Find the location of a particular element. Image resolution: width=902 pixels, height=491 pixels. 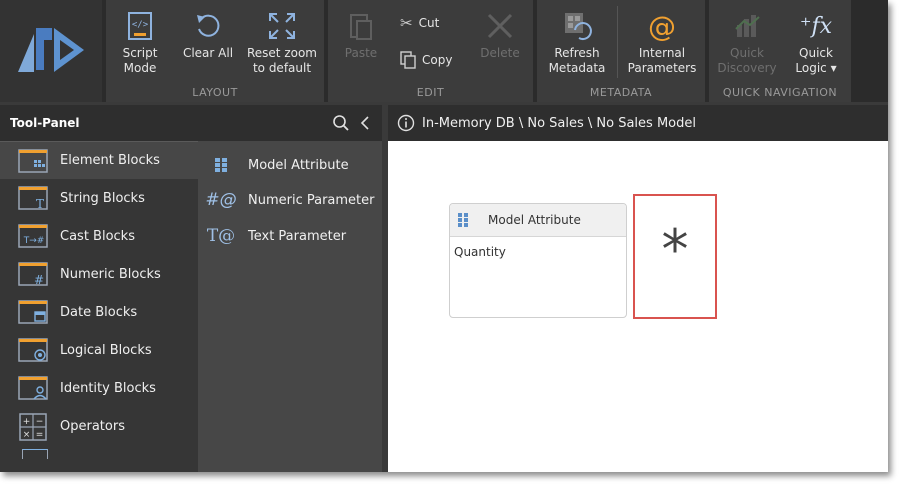

edit-group-label: EDIT is located at coordinates (430, 92).